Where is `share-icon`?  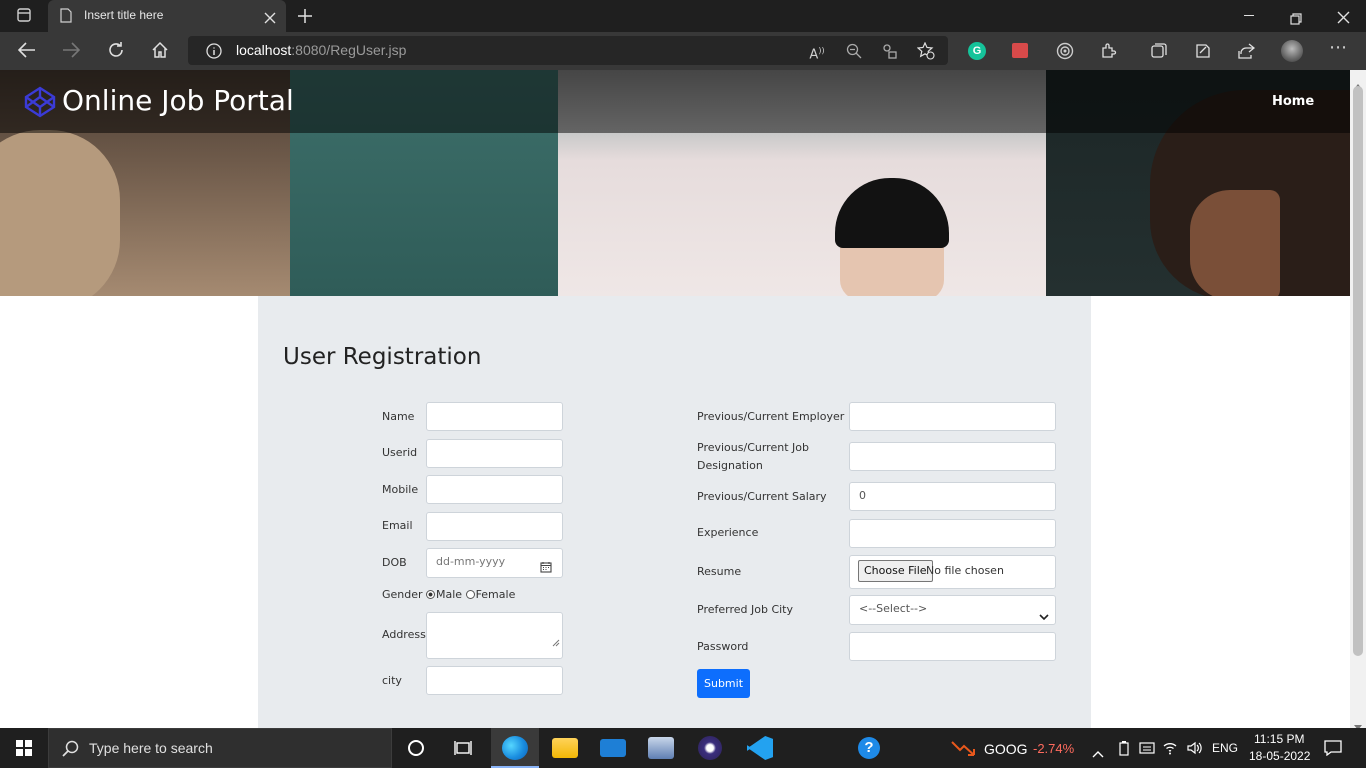 share-icon is located at coordinates (1246, 53).